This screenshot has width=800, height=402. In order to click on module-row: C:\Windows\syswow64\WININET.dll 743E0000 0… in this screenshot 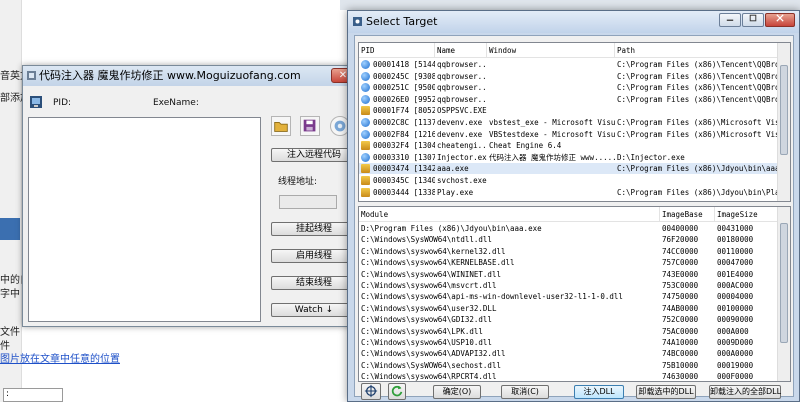, I will do `click(574, 274)`.